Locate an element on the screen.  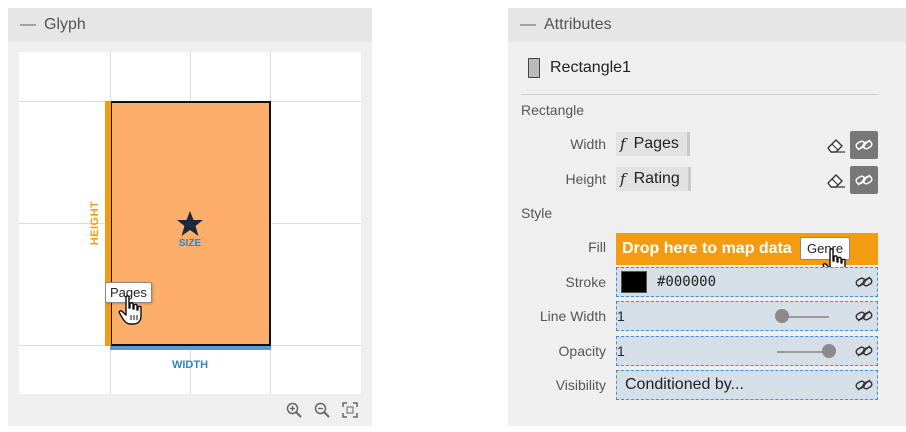
section-title-style: Style is located at coordinates (537, 213).